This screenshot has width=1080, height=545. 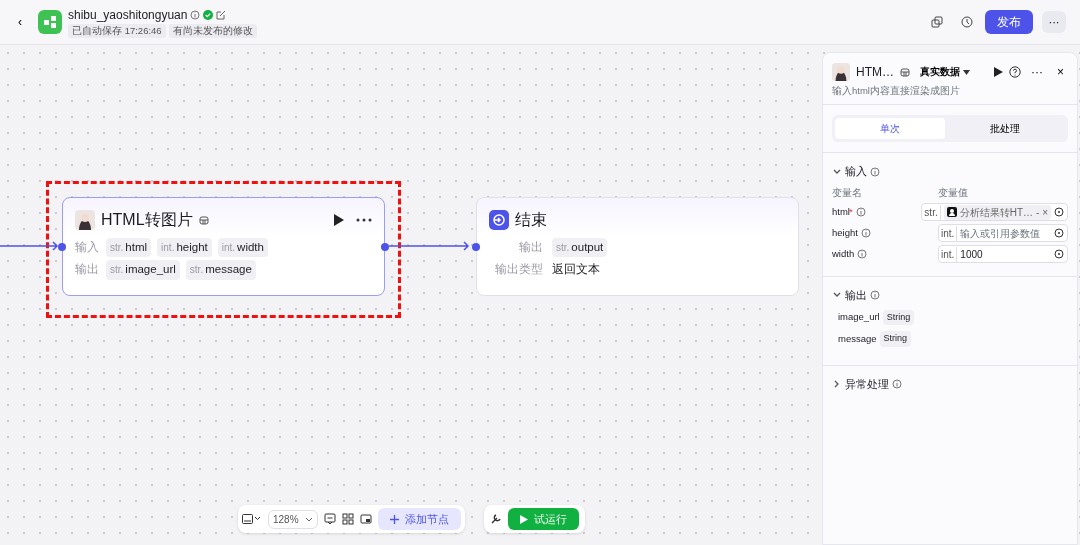 I want to click on placeholder-text: 输入或引用参数值, so click(x=1000, y=233).